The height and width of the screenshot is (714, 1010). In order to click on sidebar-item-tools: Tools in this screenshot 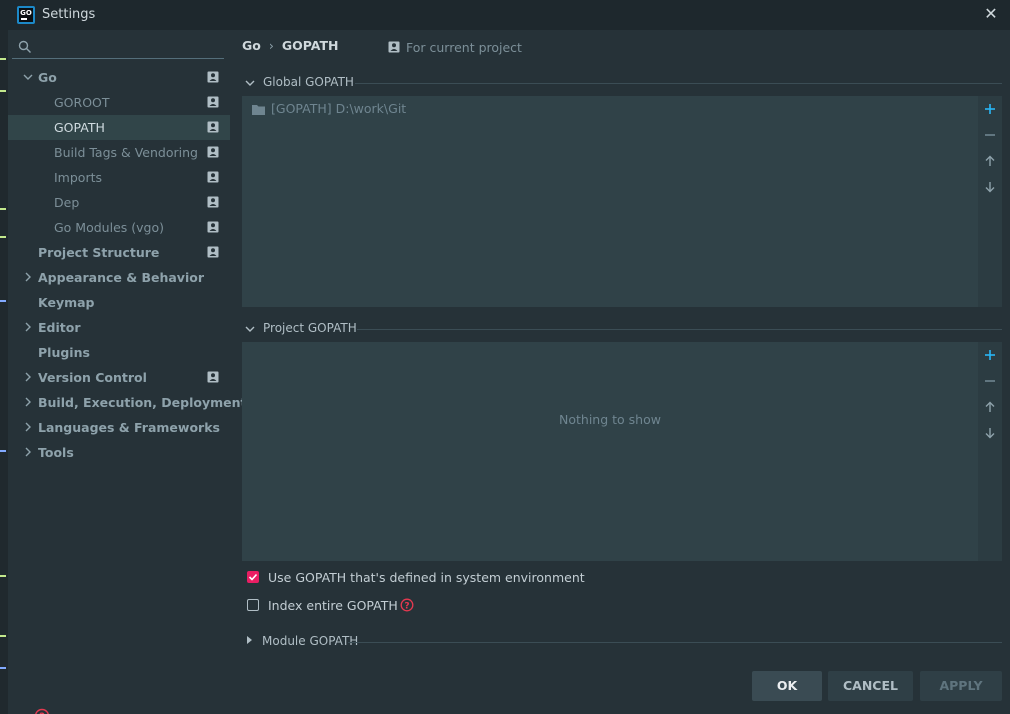, I will do `click(119, 452)`.